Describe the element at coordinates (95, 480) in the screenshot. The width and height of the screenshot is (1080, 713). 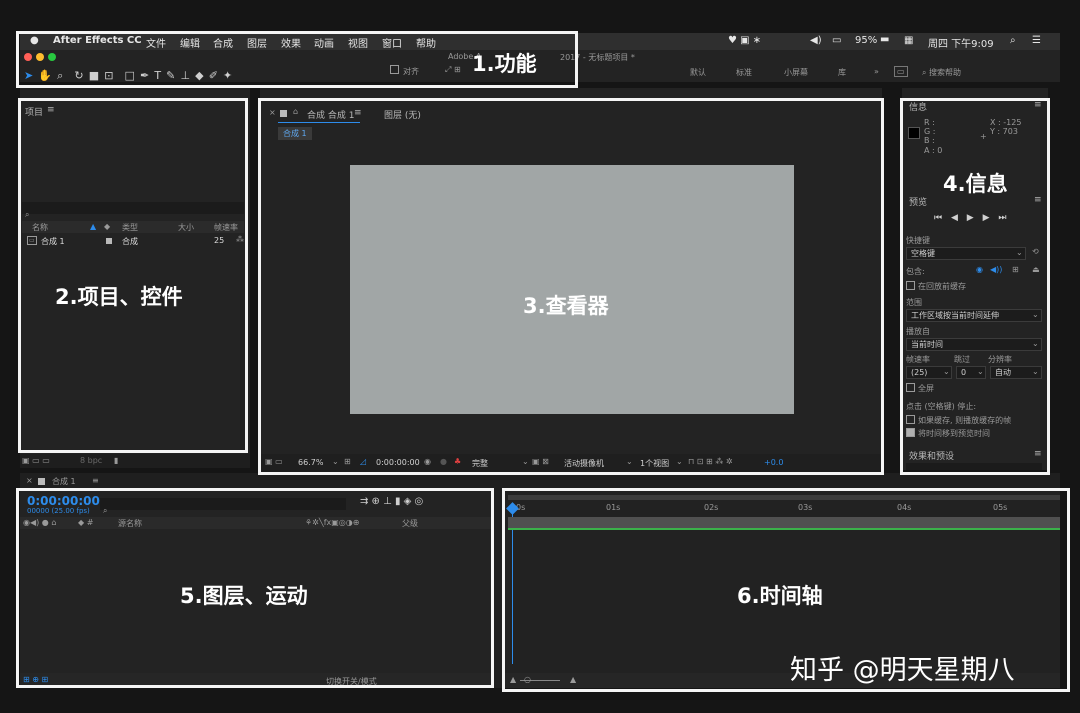
I see `timeline-menu-icon: ≡` at that location.